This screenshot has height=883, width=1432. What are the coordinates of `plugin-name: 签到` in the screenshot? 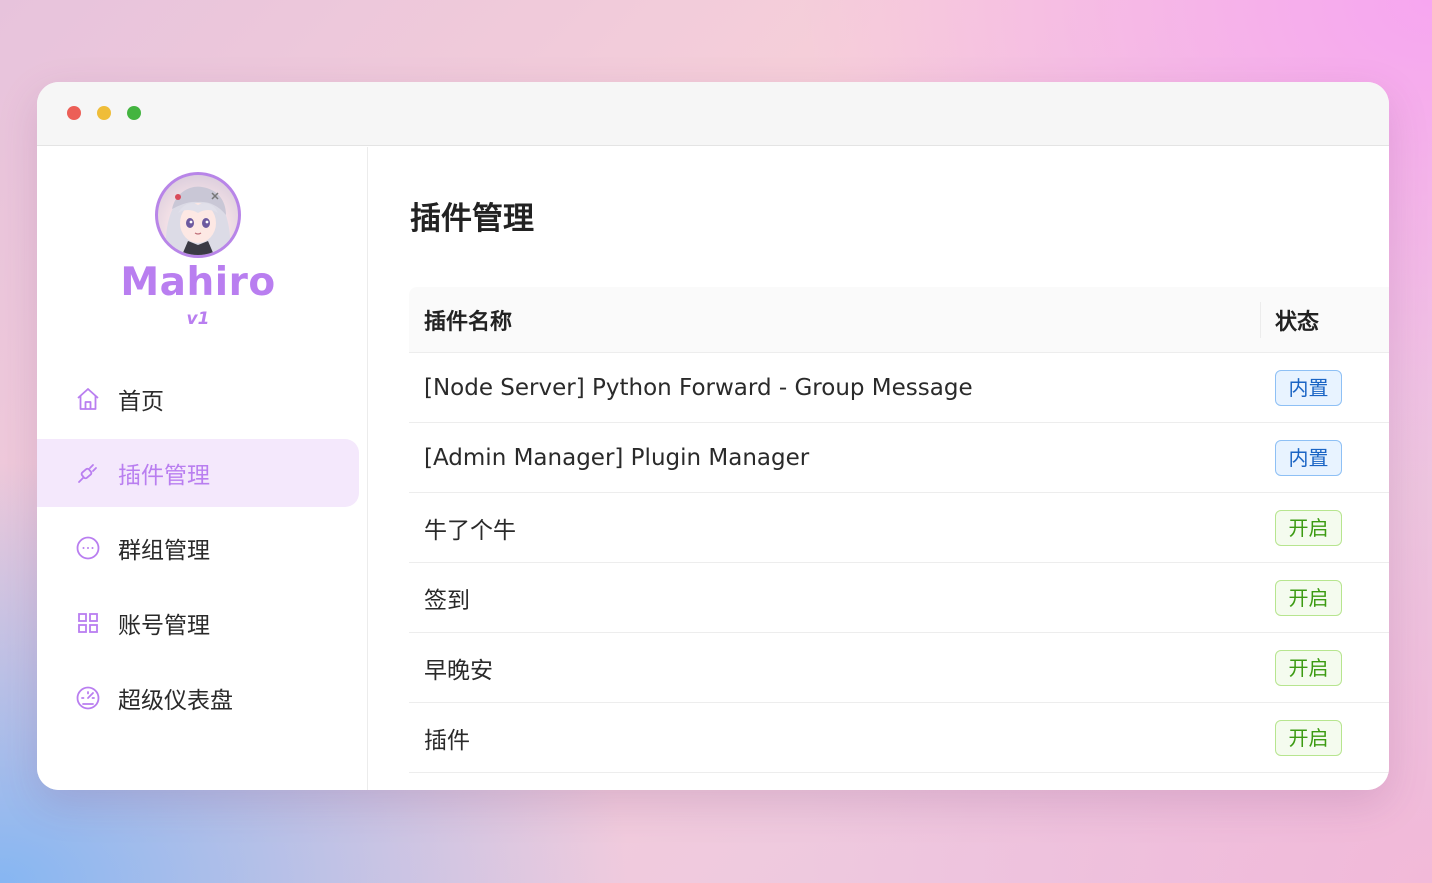 It's located at (447, 600).